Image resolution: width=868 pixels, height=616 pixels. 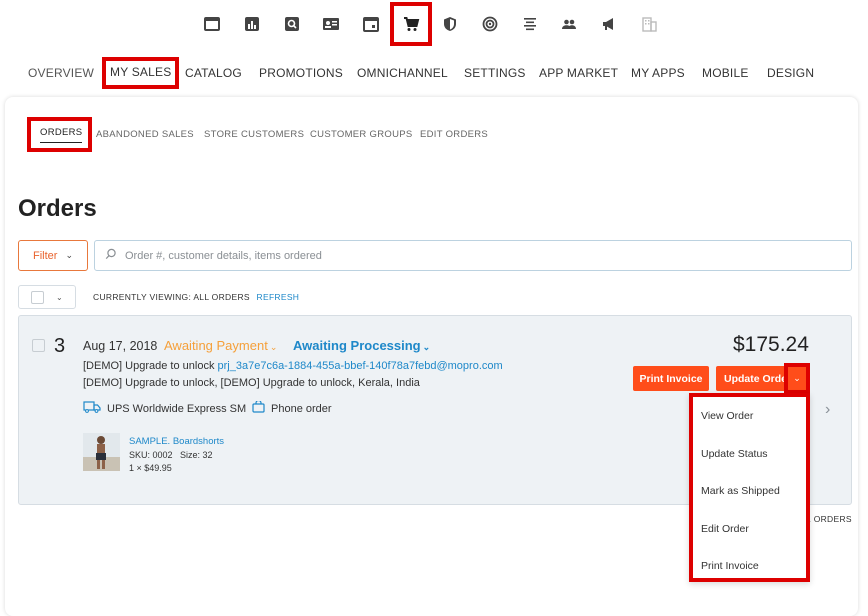 What do you see at coordinates (725, 73) in the screenshot?
I see `nav-mobile: MOBILE` at bounding box center [725, 73].